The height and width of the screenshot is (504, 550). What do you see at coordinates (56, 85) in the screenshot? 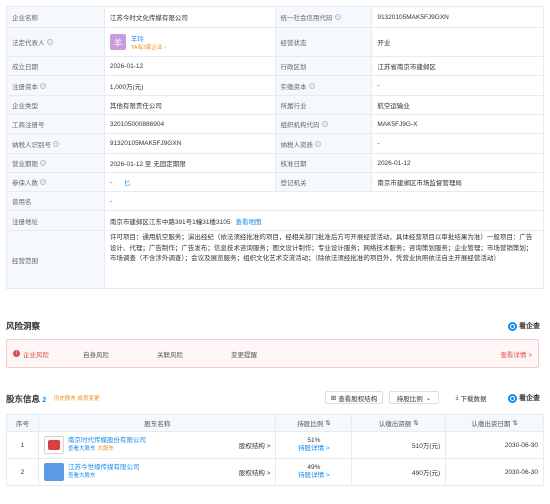
I see `field-label: 注册资本?` at bounding box center [56, 85].